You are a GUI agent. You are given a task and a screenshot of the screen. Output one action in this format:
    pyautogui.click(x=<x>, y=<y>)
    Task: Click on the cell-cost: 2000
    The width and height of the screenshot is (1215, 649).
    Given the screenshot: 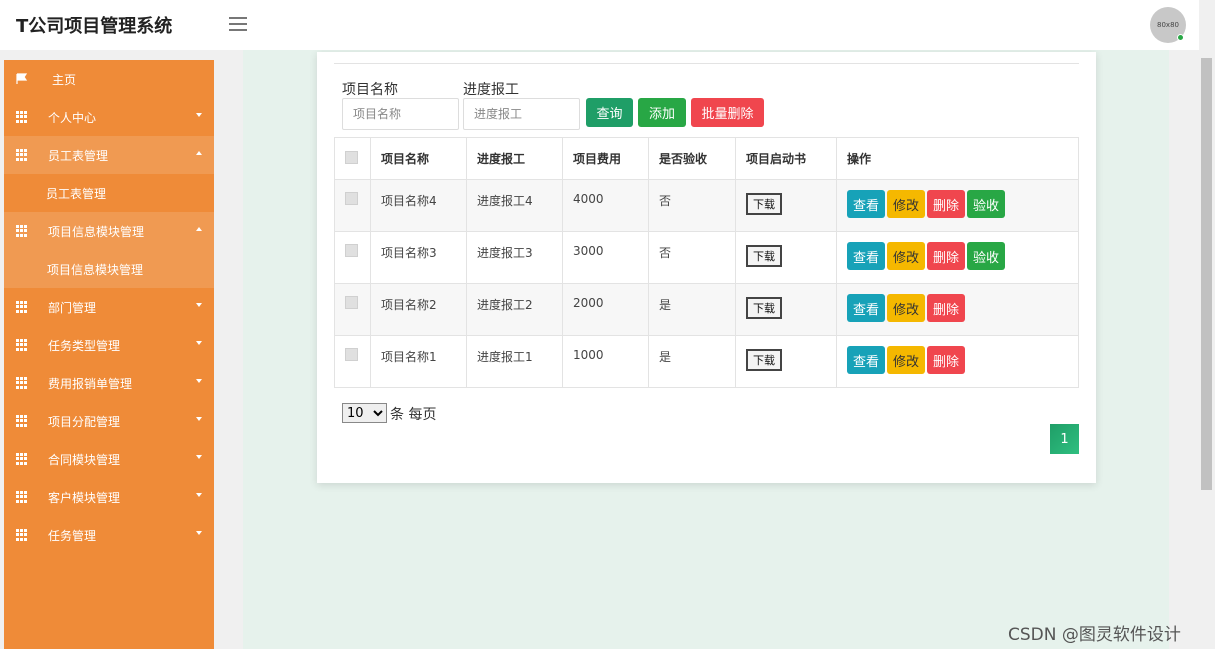 What is the action you would take?
    pyautogui.click(x=605, y=309)
    